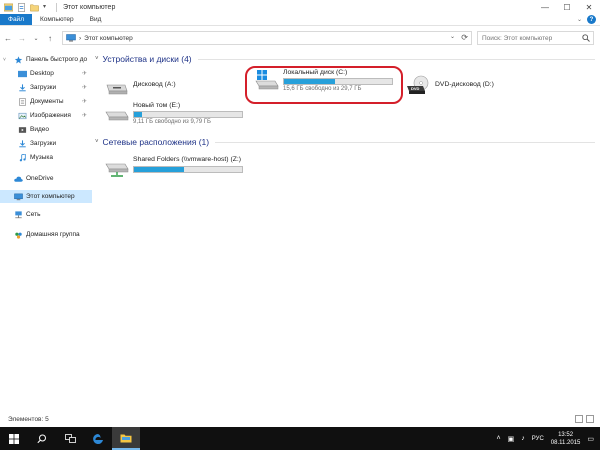 The image size is (600, 450). Describe the element at coordinates (47, 7) in the screenshot. I see `customize-qat-icon: ▾` at that location.